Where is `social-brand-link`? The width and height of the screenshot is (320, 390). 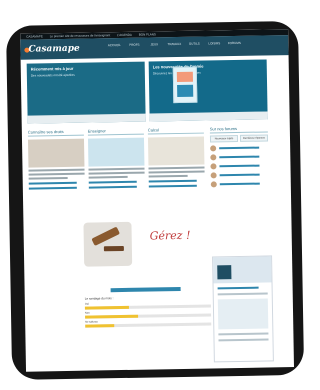
social-brand-link is located at coordinates (238, 288).